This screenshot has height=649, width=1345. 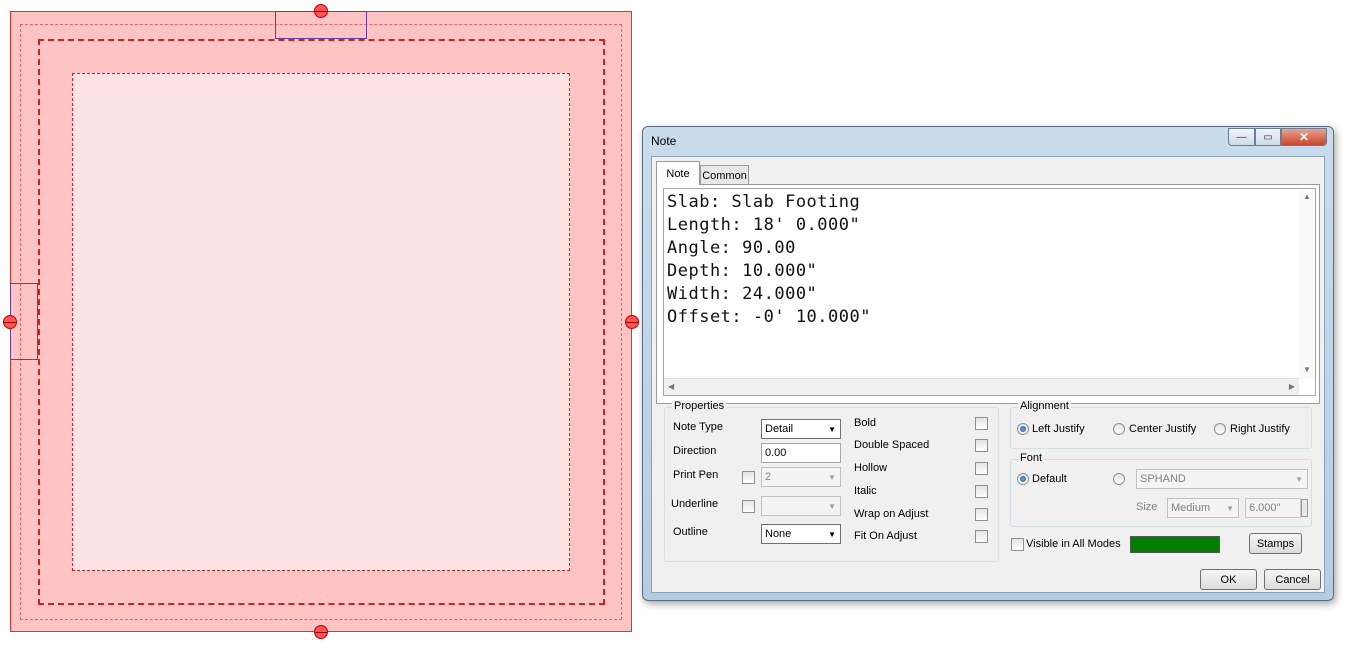 I want to click on scroll-left-icon: ◀, so click(x=671, y=386).